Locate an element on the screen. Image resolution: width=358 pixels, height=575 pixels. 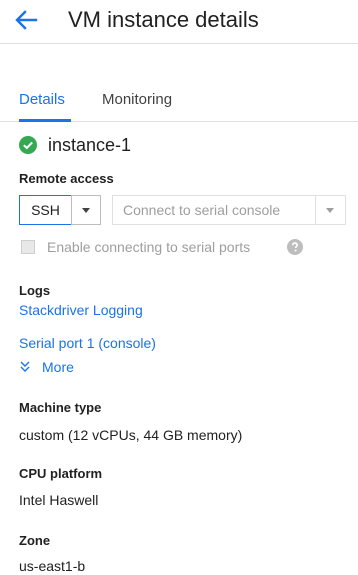
enable-serial-ports-checkbox is located at coordinates (28, 247).